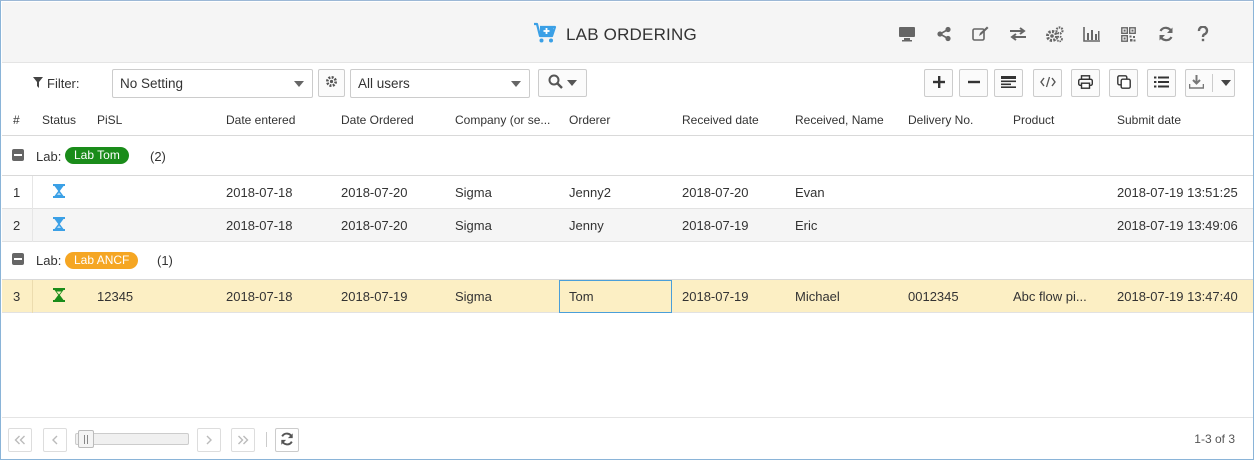  Describe the element at coordinates (627, 438) in the screenshot. I see `pagination-bar: 1-3 of 3` at that location.